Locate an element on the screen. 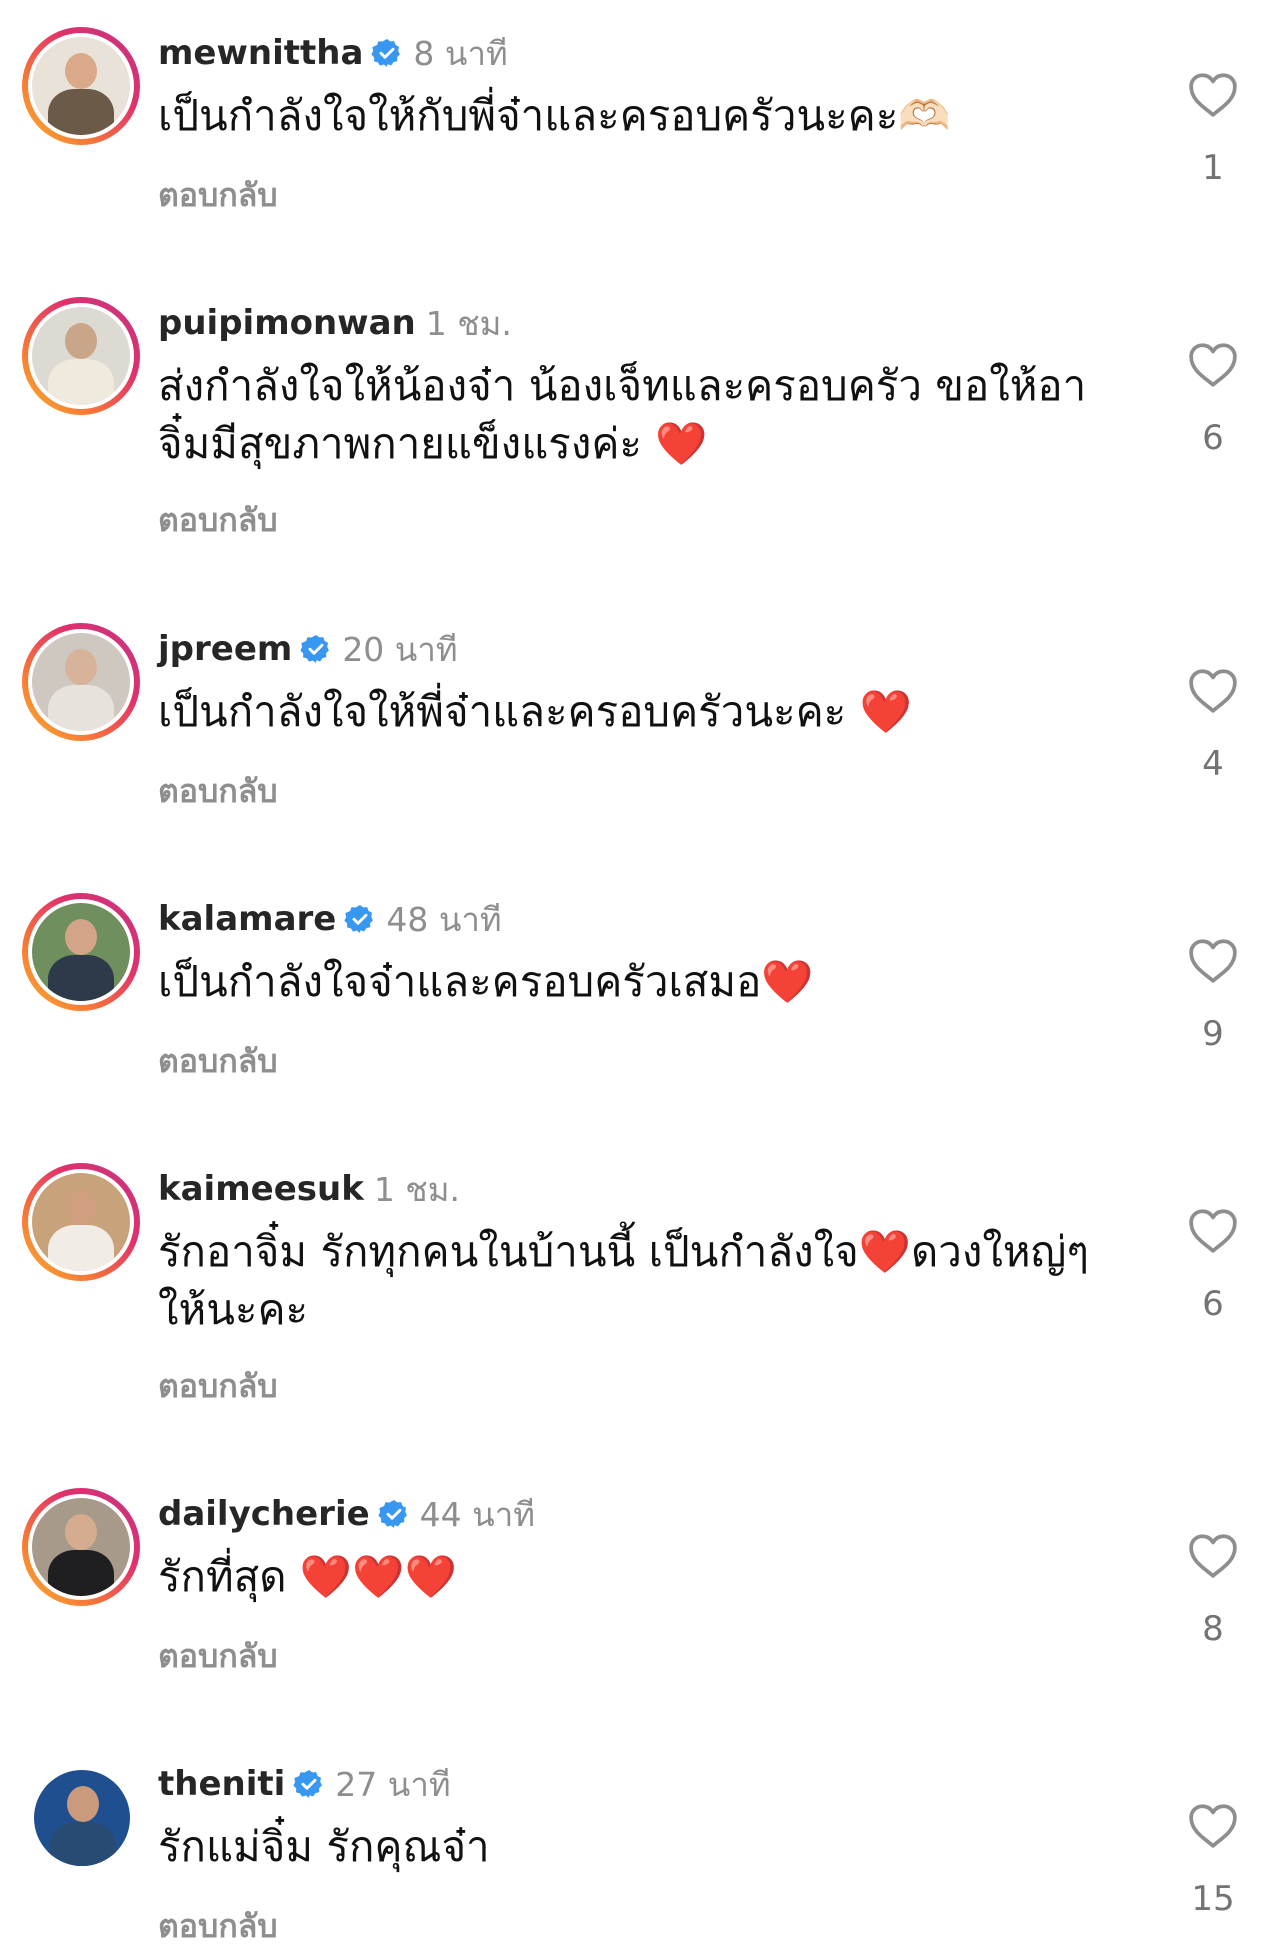  comment-header: dailycherie 44 นาที is located at coordinates (346, 1514).